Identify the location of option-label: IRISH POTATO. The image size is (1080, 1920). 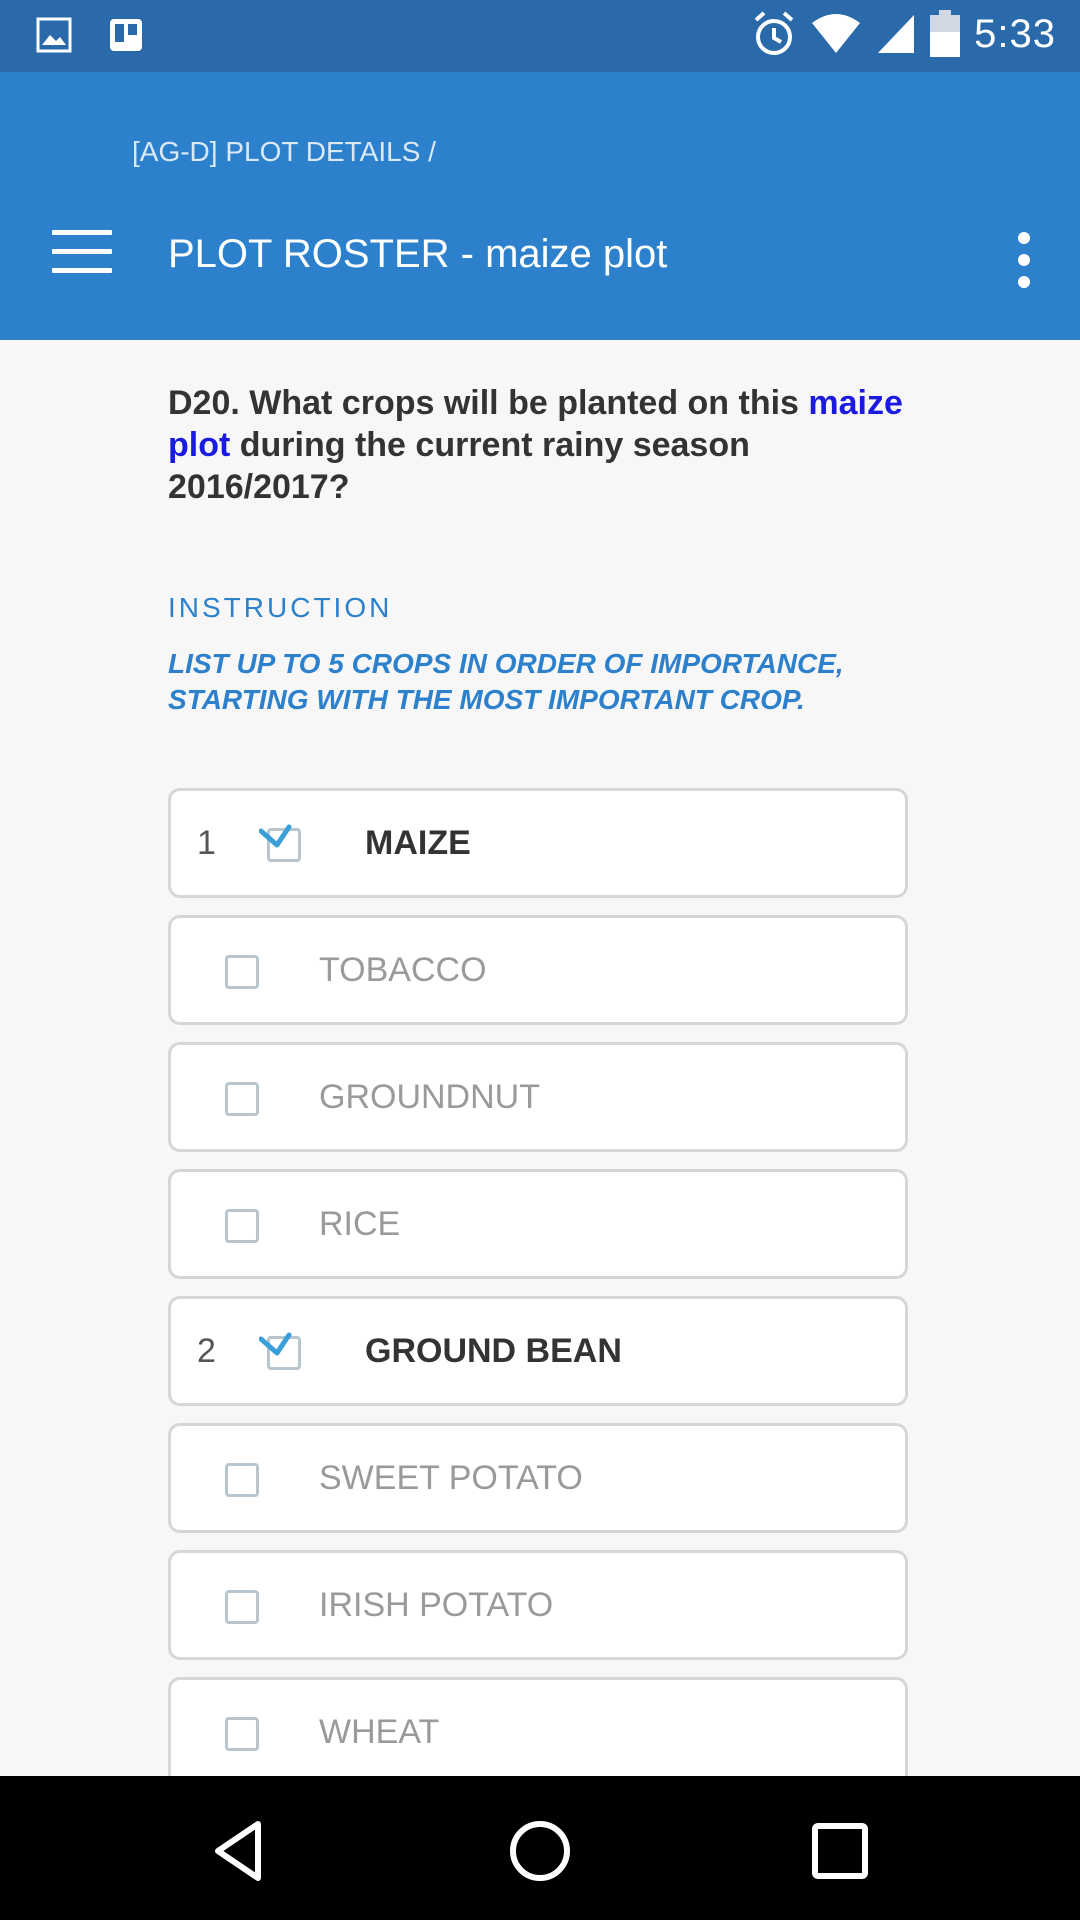
(436, 1605).